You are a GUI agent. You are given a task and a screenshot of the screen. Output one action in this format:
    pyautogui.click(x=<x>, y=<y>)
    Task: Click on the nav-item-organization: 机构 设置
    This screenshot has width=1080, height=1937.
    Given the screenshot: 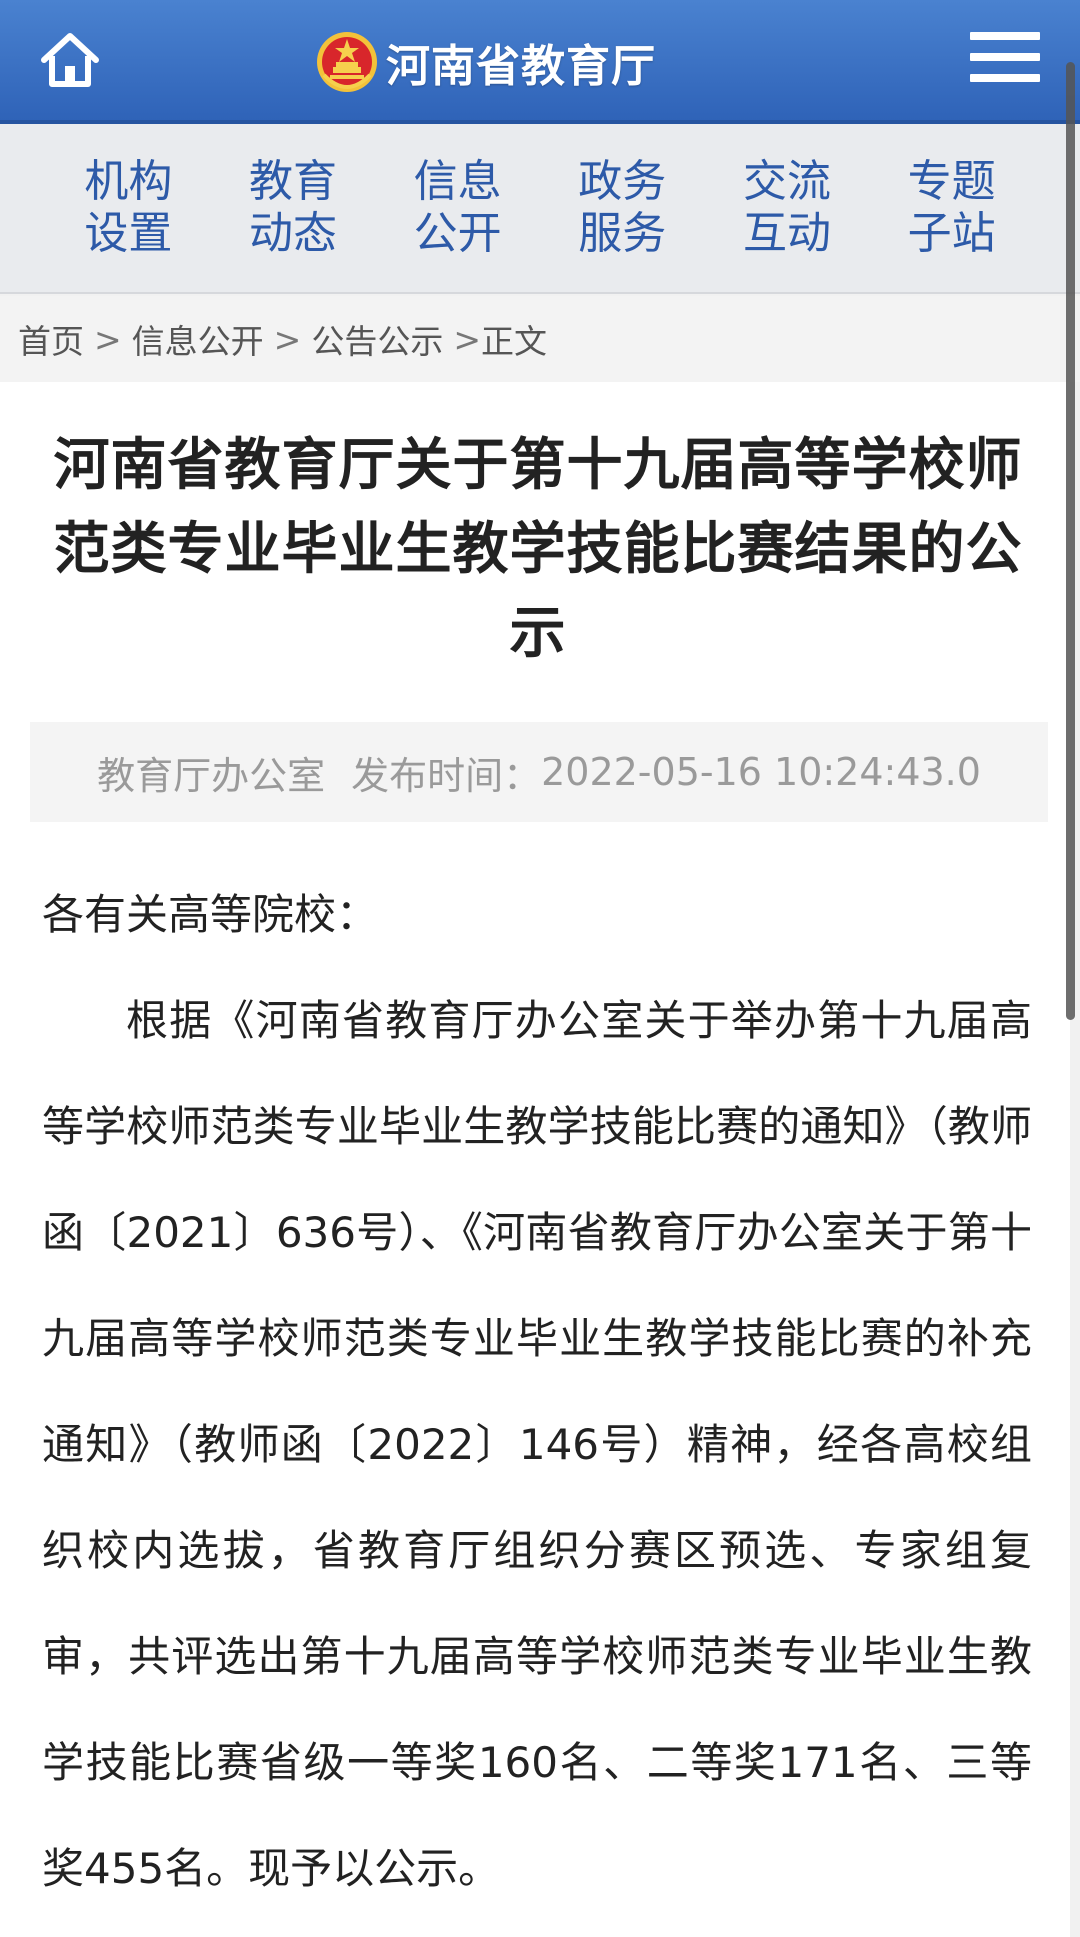 What is the action you would take?
    pyautogui.click(x=128, y=208)
    